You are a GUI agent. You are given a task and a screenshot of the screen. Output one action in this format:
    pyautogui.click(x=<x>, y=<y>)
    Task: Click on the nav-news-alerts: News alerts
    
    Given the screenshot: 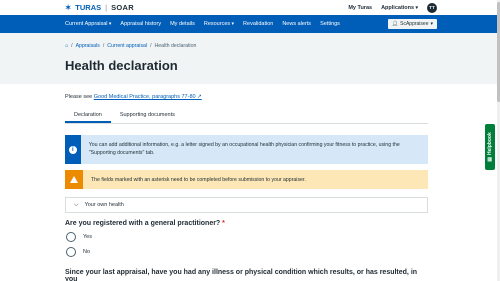 What is the action you would take?
    pyautogui.click(x=296, y=24)
    